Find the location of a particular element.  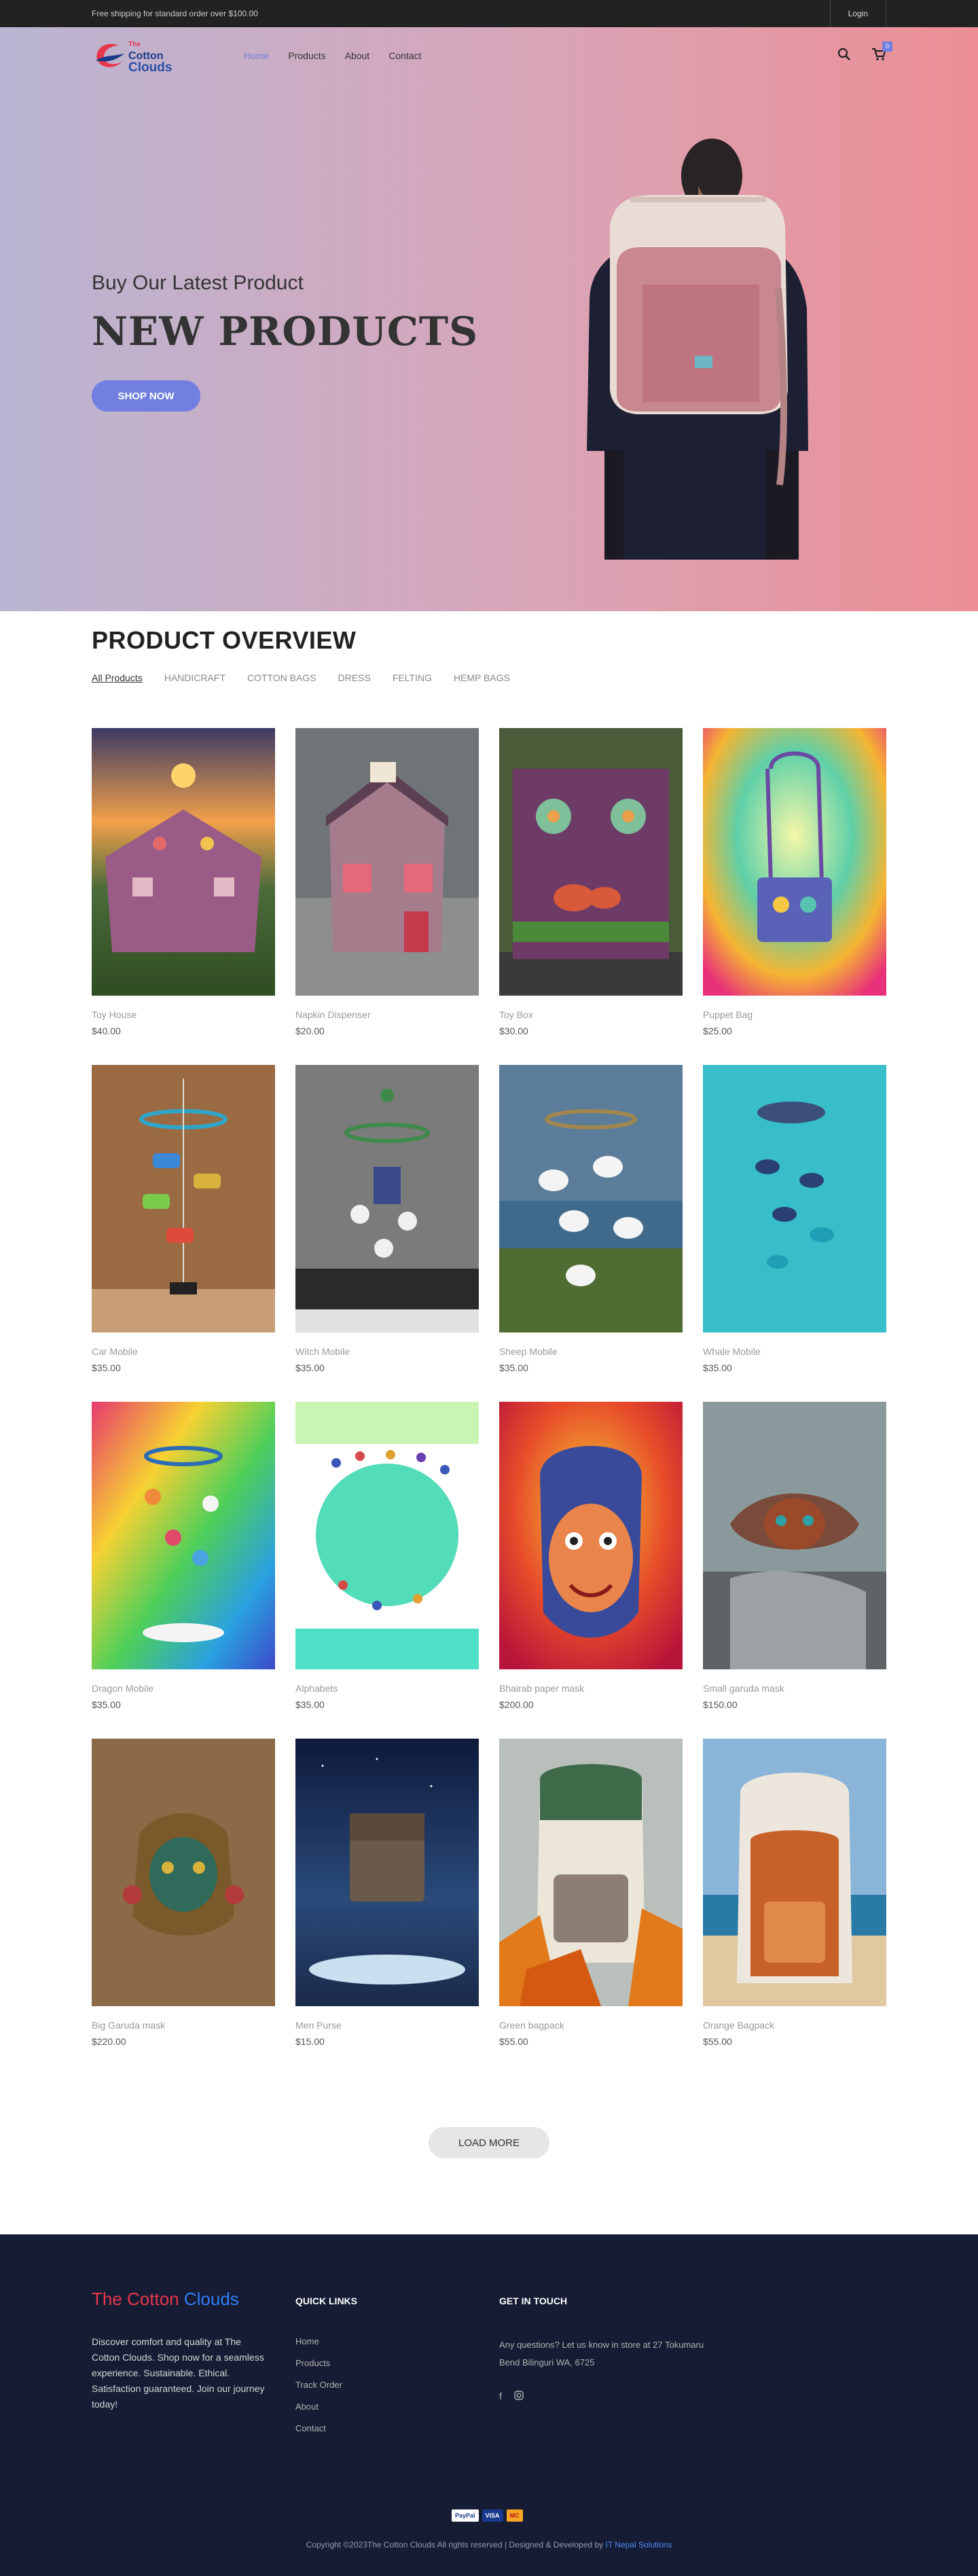

product-card: Witch Mobile $35.00 is located at coordinates (387, 1233).